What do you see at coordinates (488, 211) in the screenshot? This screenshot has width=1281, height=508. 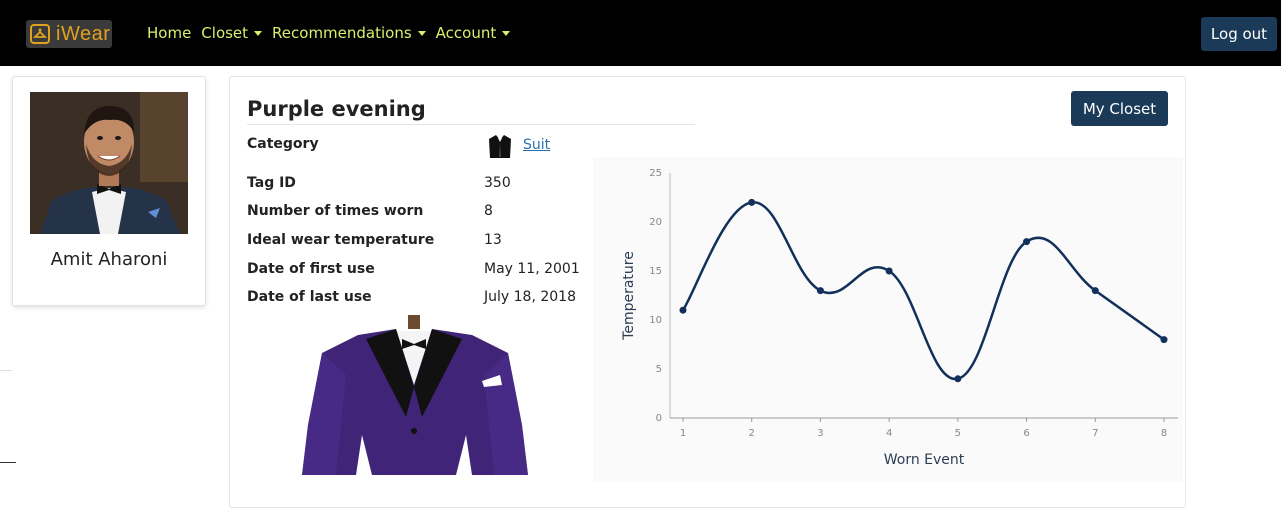 I see `times-worn-value: 8` at bounding box center [488, 211].